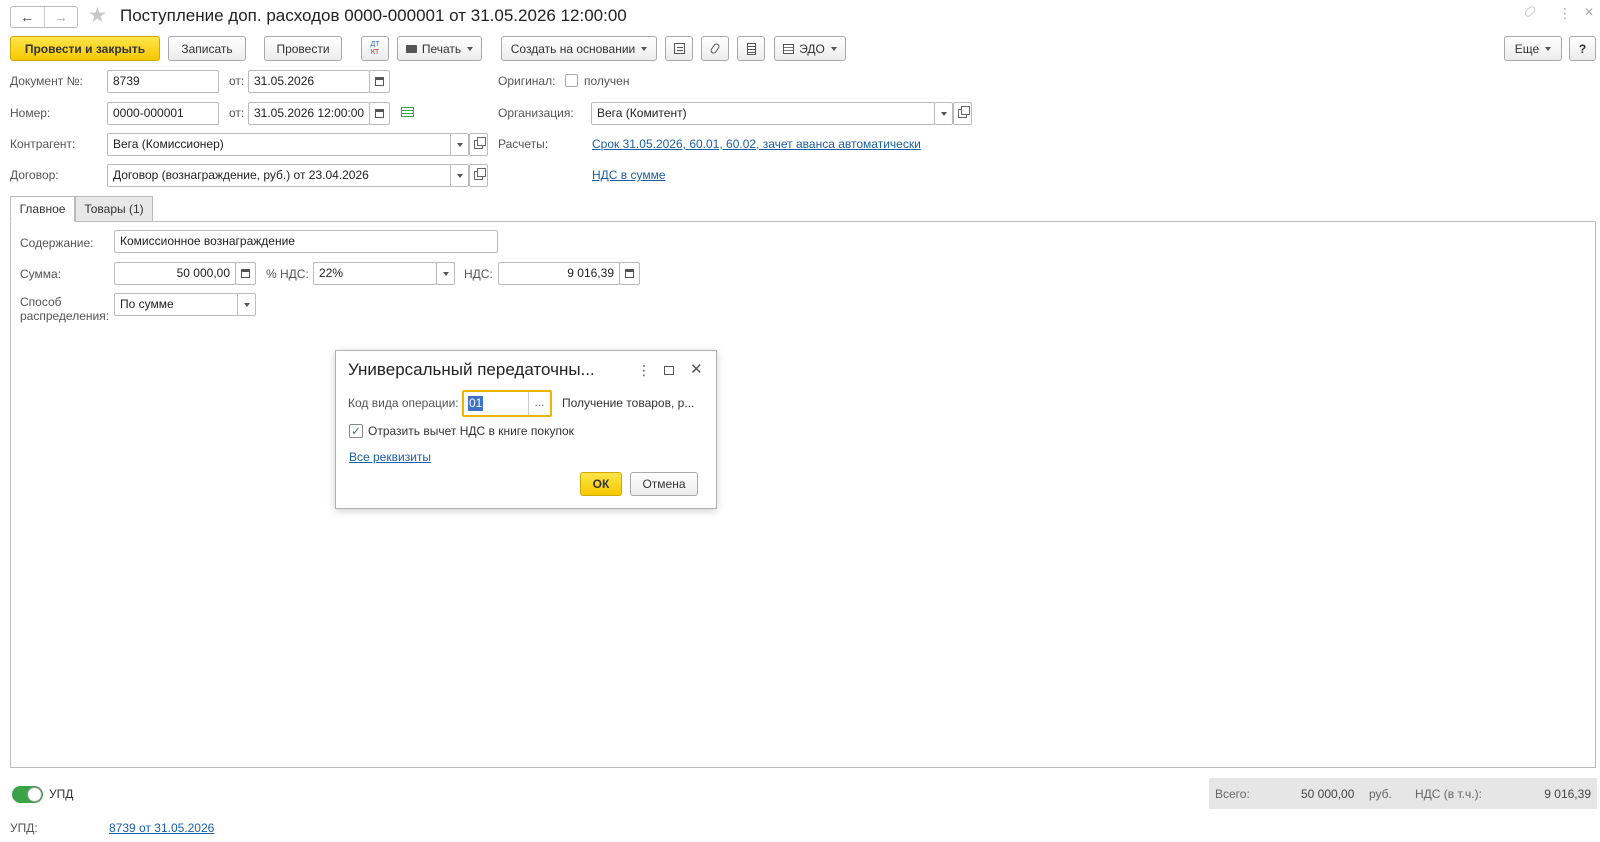 This screenshot has height=842, width=1600. I want to click on counterparty-dropdown-button, so click(459, 144).